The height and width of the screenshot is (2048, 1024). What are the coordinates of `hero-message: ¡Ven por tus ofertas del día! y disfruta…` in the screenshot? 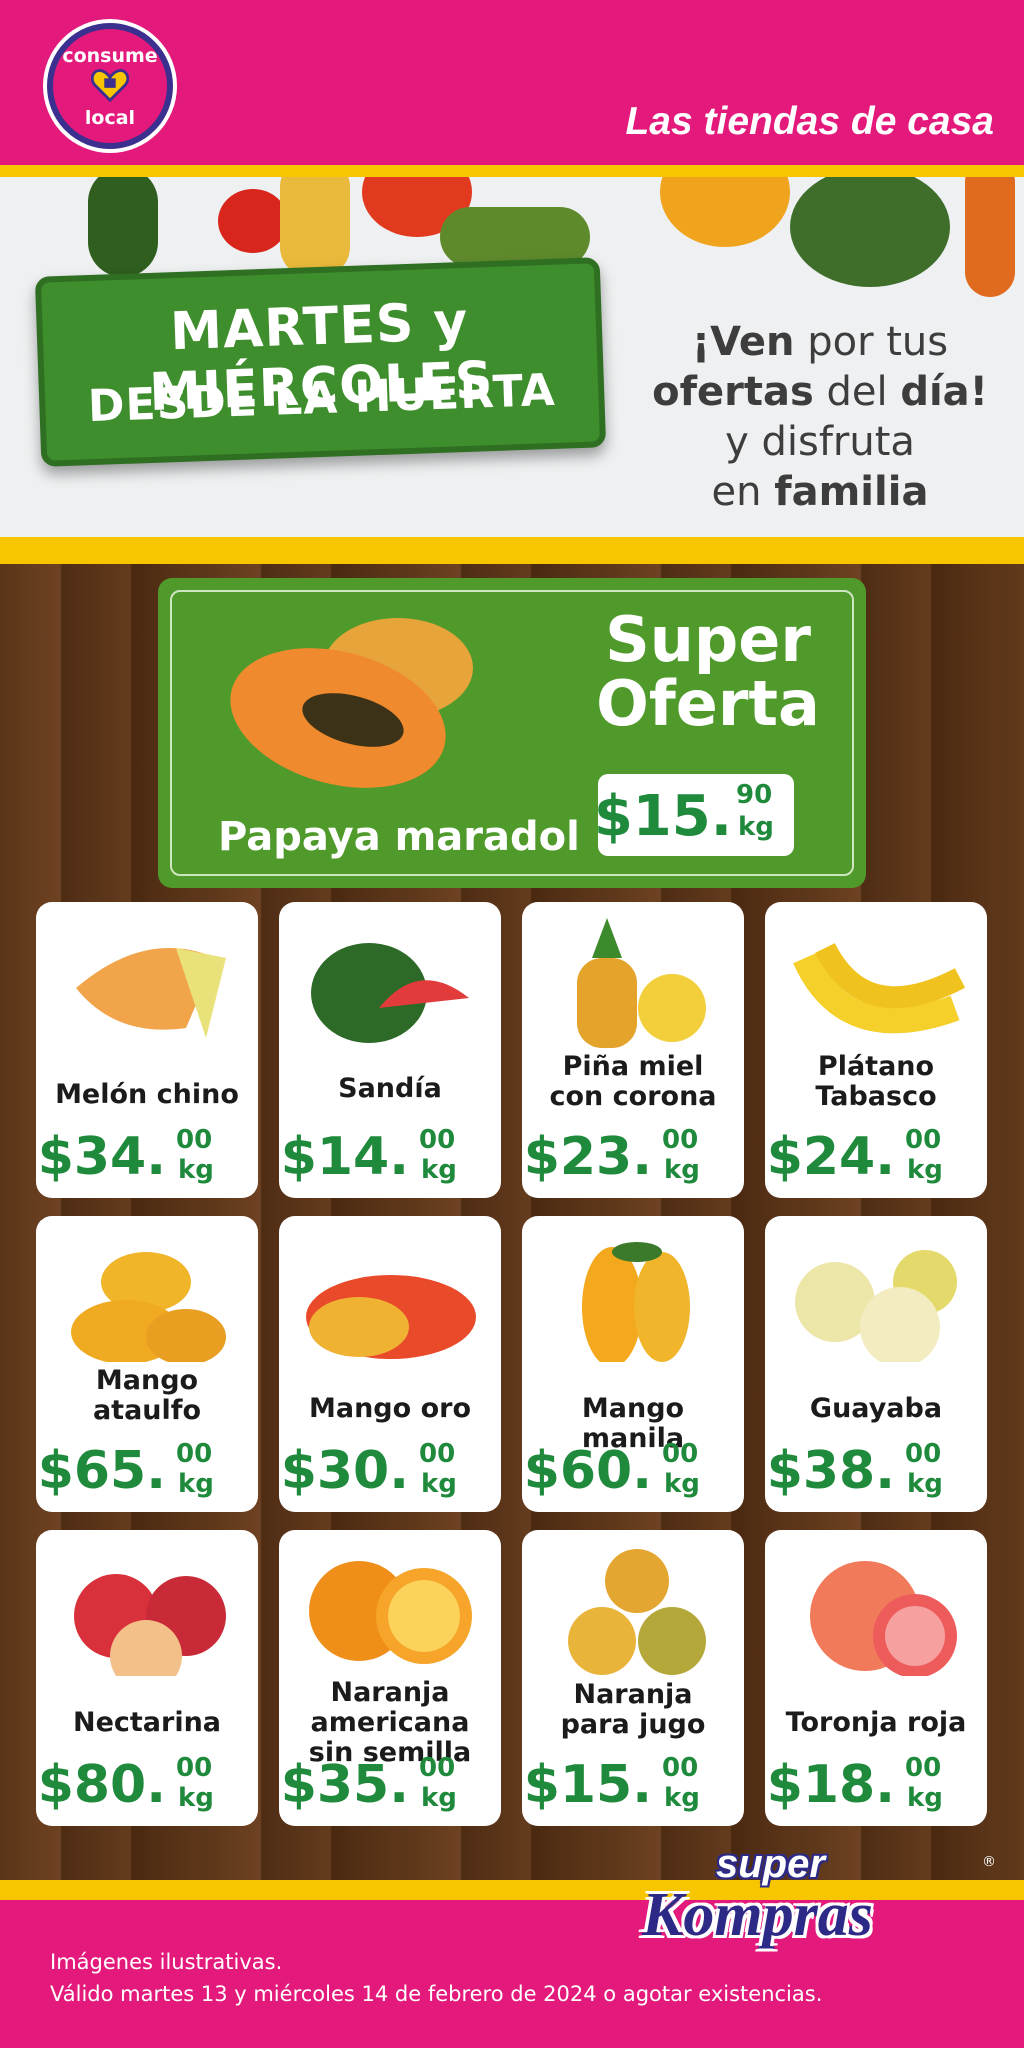 It's located at (820, 417).